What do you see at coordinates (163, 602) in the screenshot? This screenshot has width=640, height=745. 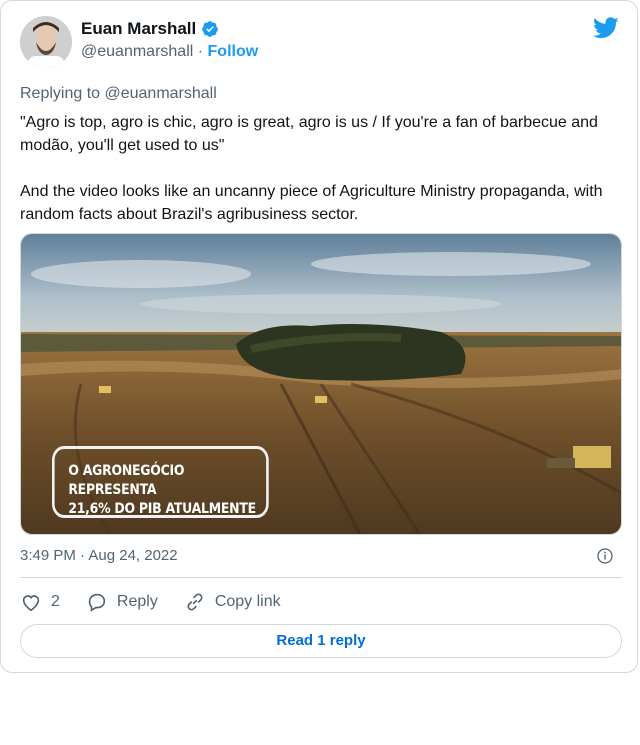 I see `action-bar: 2 Reply Copy link` at bounding box center [163, 602].